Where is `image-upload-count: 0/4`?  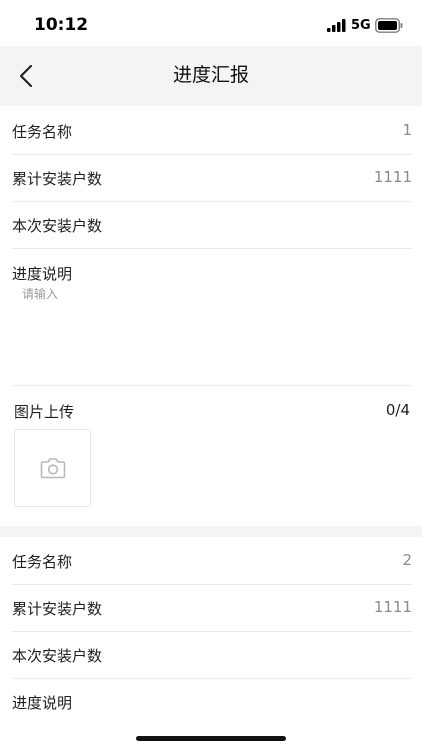 image-upload-count: 0/4 is located at coordinates (397, 410).